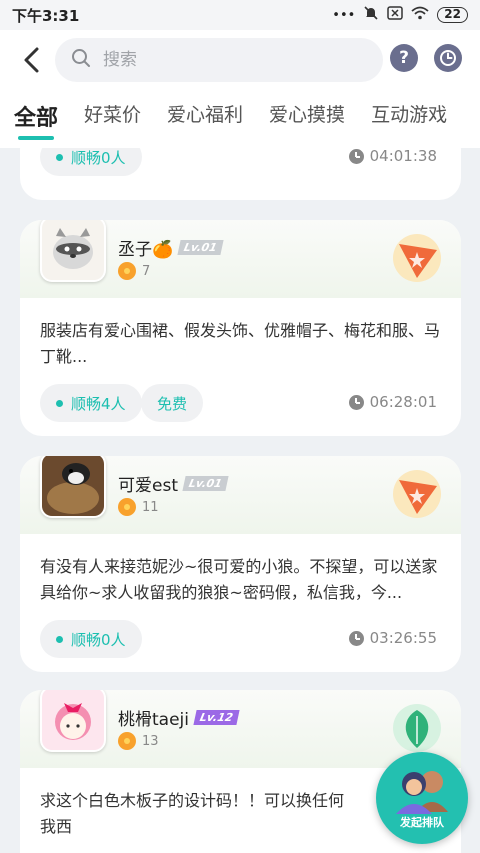  Describe the element at coordinates (98, 403) in the screenshot. I see `status-pill-label: 顺畅4人` at that location.